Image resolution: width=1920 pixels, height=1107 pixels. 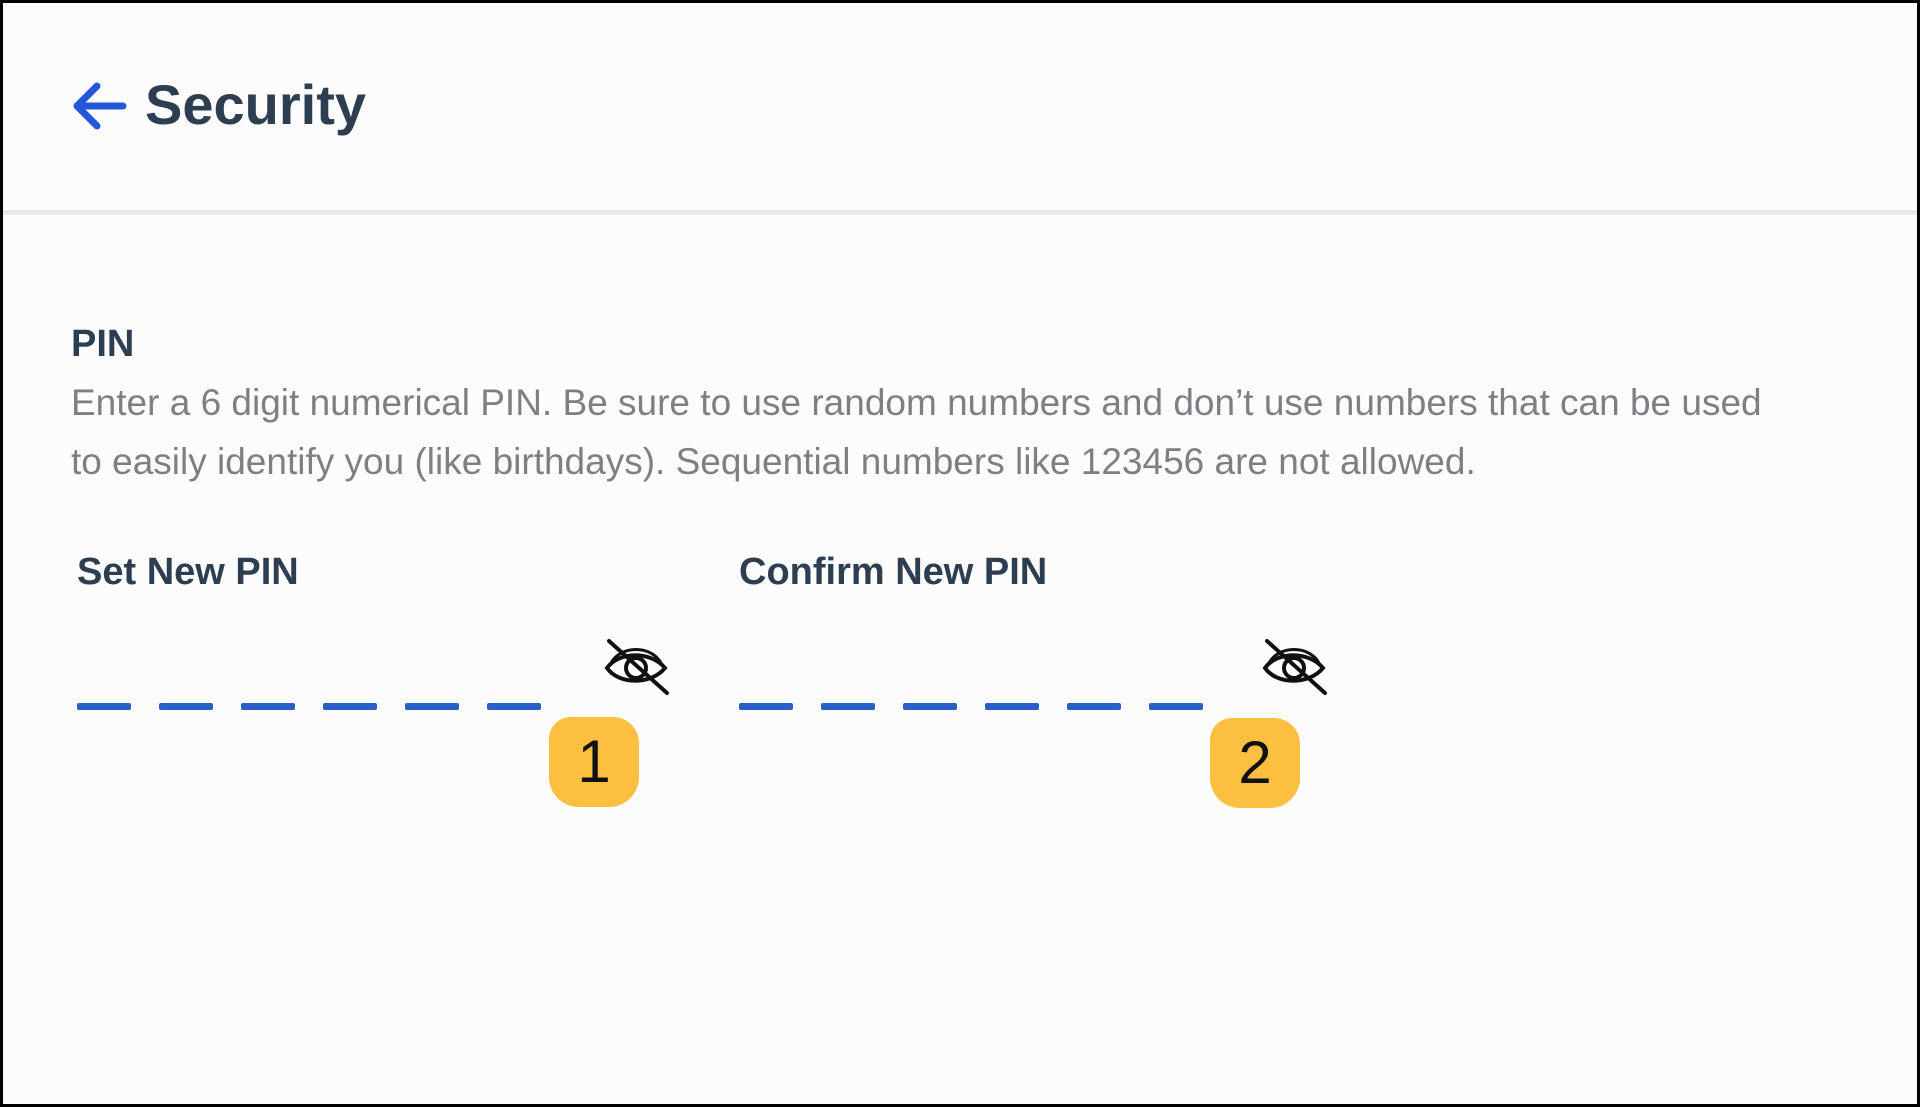 What do you see at coordinates (1255, 763) in the screenshot?
I see `callout-badge-2: 2` at bounding box center [1255, 763].